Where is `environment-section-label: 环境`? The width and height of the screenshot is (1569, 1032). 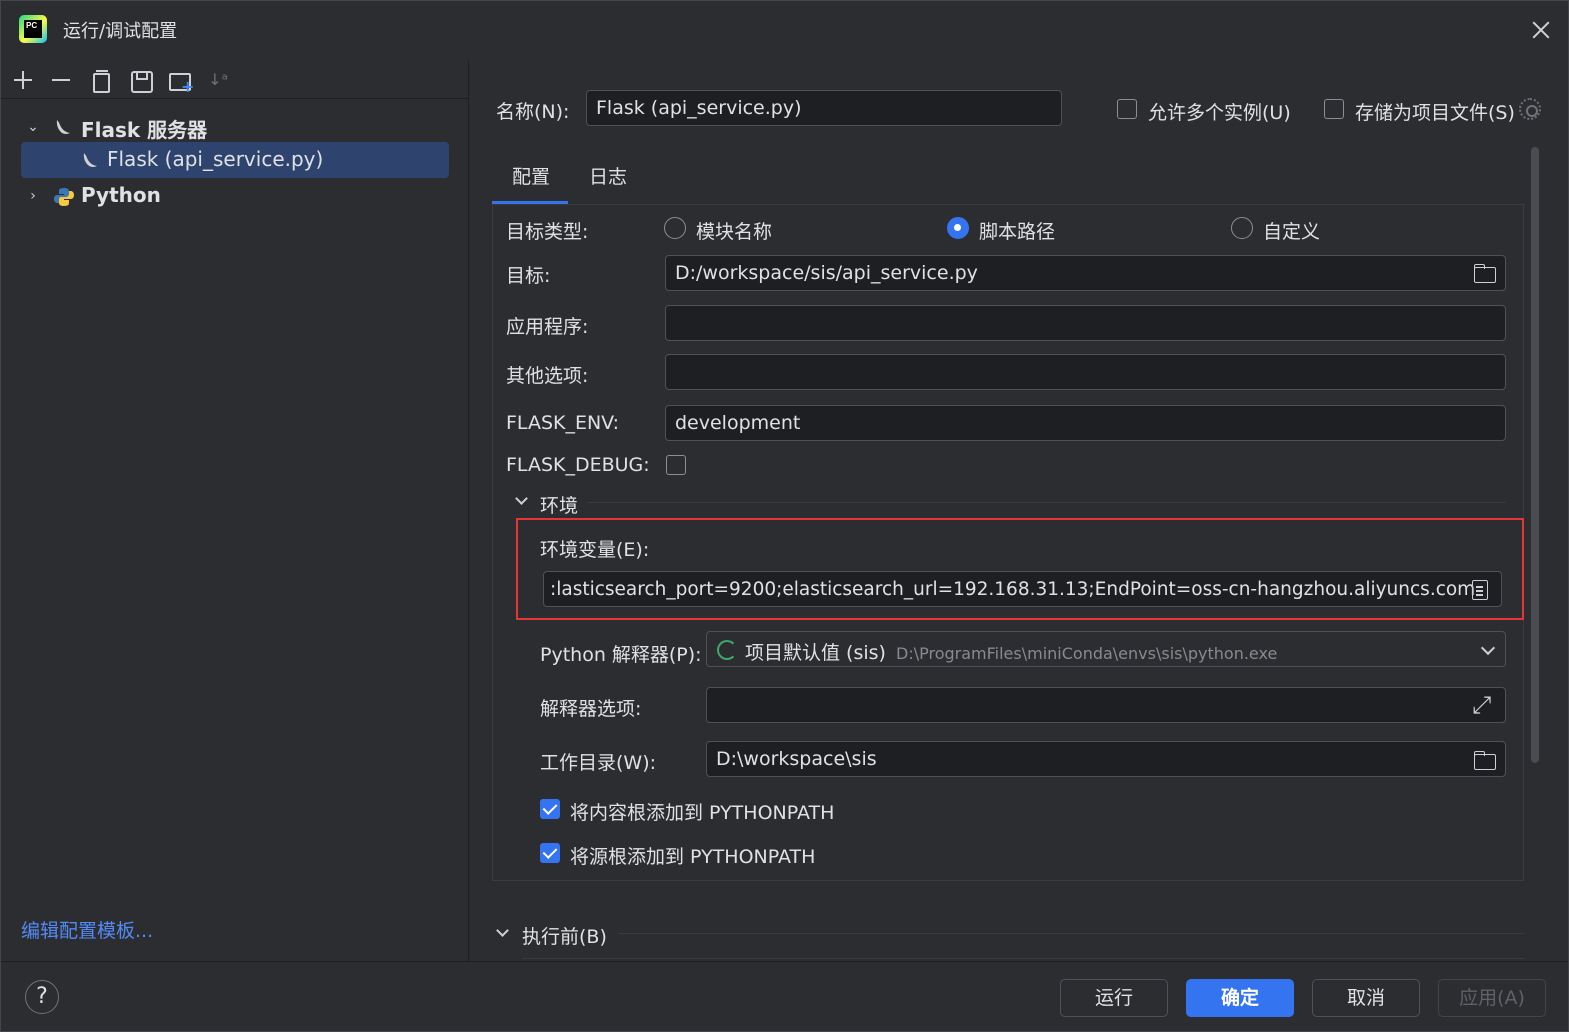 environment-section-label: 环境 is located at coordinates (559, 504).